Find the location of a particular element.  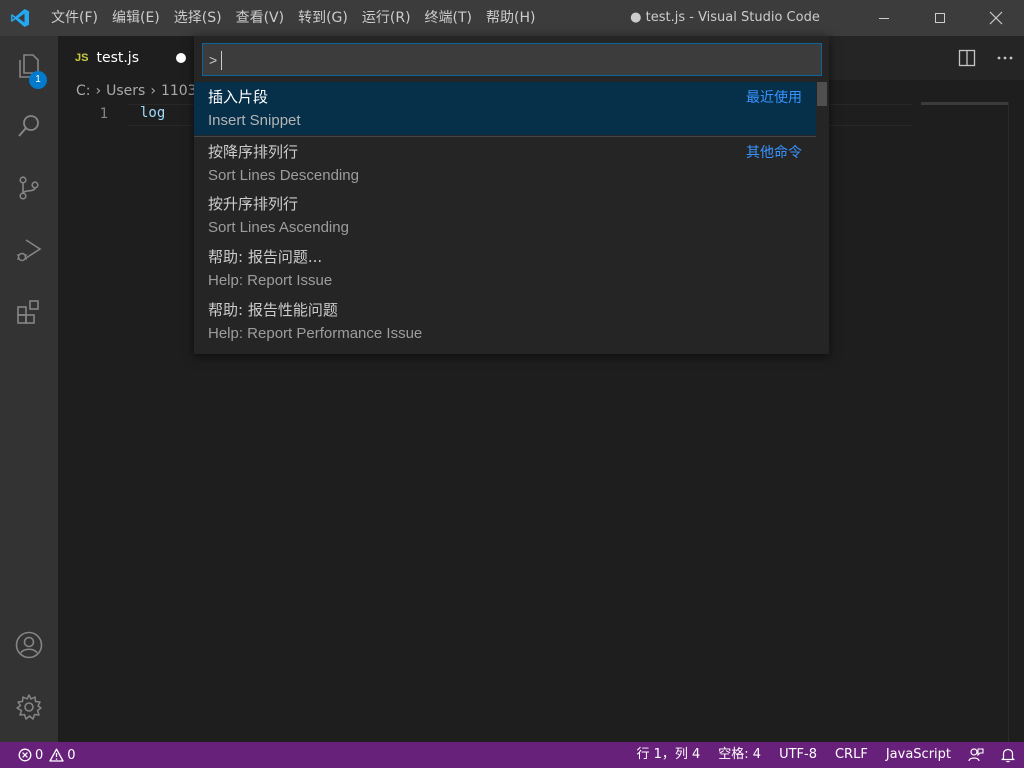

notifications-button is located at coordinates (1008, 755).